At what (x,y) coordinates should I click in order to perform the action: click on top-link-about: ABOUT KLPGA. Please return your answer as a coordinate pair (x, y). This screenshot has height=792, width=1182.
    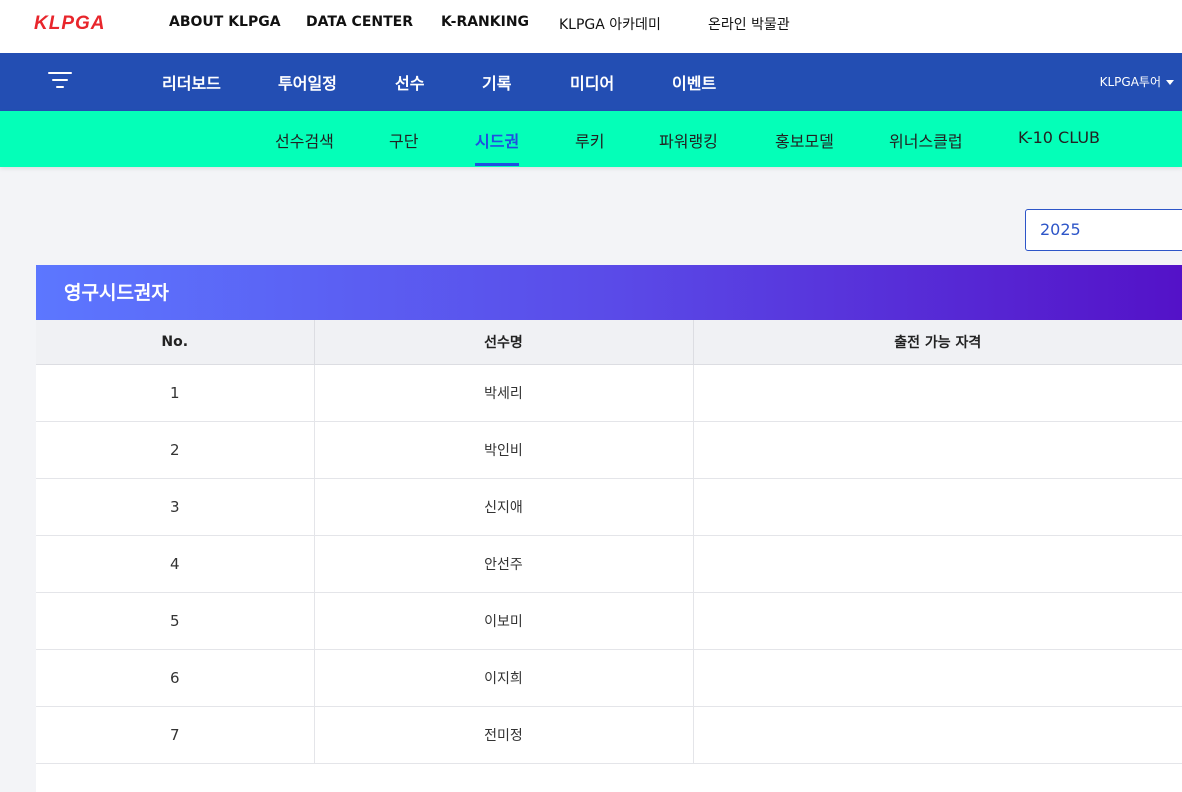
    Looking at the image, I should click on (225, 22).